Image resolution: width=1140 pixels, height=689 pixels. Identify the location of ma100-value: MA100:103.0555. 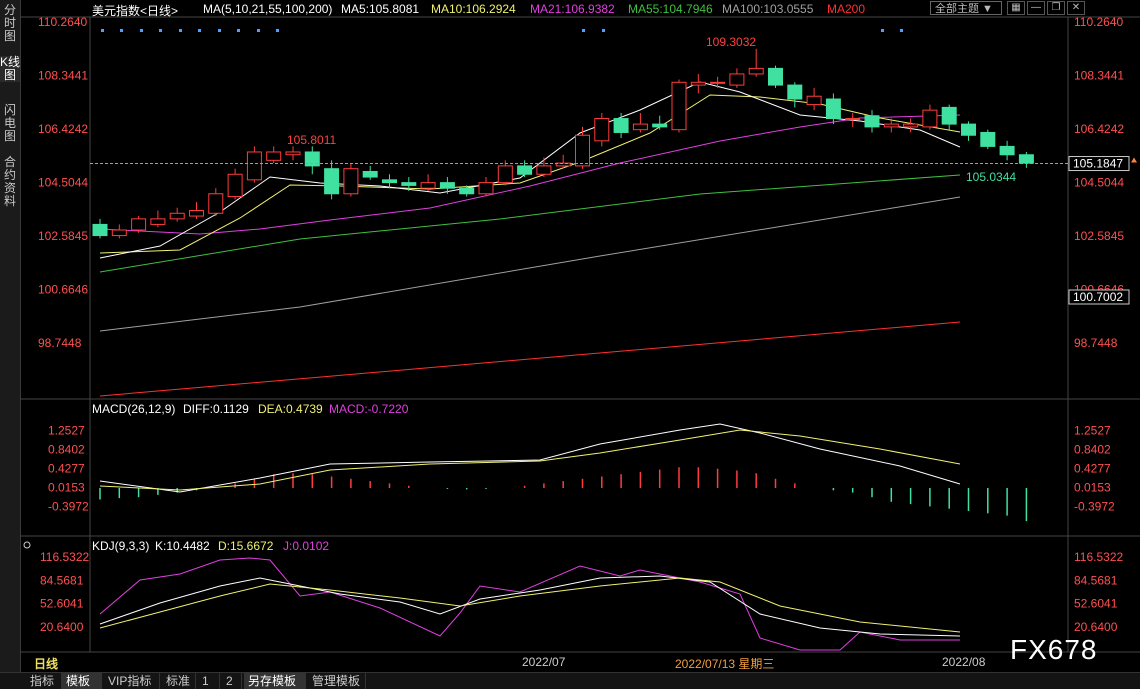
(768, 9).